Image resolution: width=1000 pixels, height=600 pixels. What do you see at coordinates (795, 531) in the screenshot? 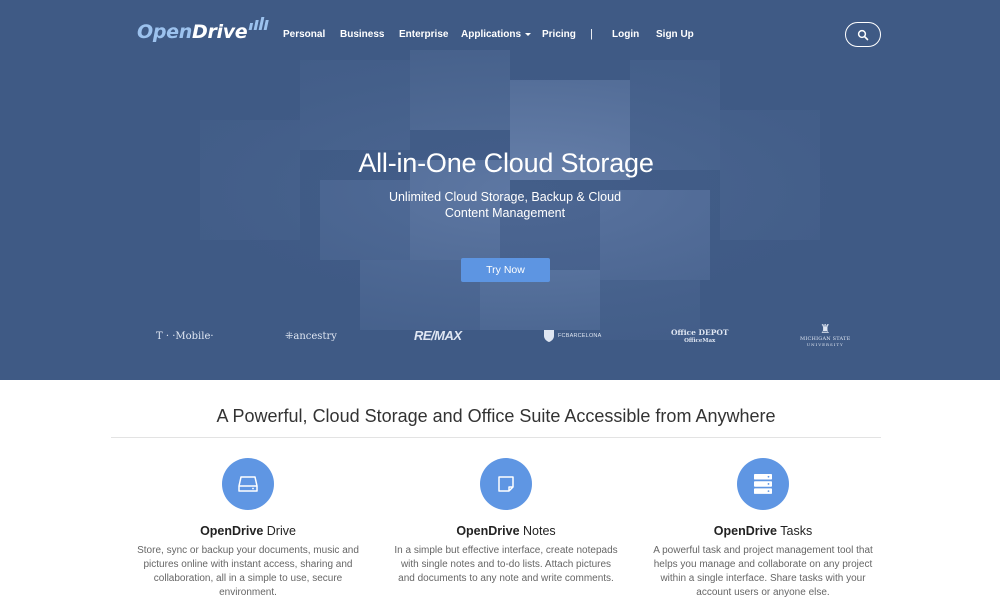
I see `feature-title-product: Tasks` at bounding box center [795, 531].